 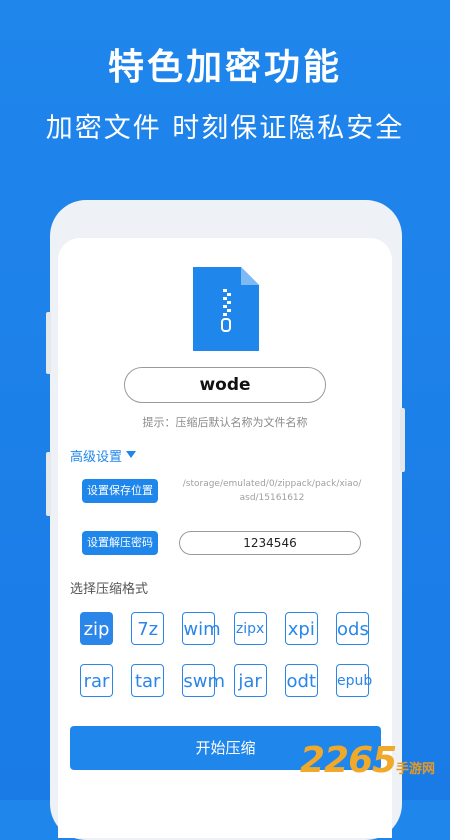 What do you see at coordinates (148, 628) in the screenshot?
I see `format-option-7z: 7z` at bounding box center [148, 628].